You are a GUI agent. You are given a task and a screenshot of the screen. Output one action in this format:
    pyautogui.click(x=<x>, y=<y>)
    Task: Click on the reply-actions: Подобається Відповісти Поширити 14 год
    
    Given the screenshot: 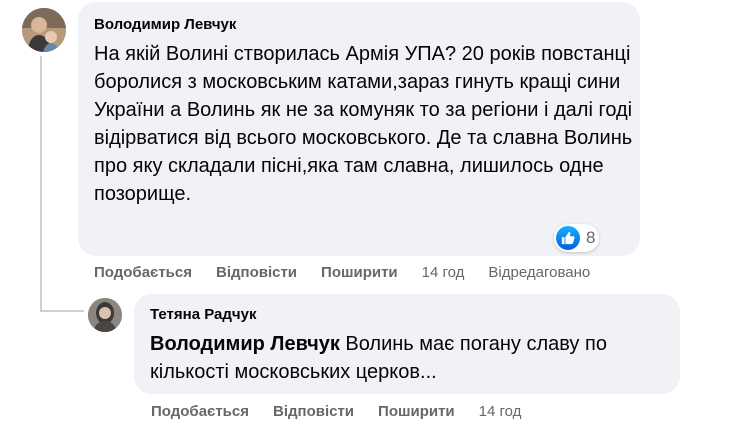 What is the action you would take?
    pyautogui.click(x=348, y=411)
    